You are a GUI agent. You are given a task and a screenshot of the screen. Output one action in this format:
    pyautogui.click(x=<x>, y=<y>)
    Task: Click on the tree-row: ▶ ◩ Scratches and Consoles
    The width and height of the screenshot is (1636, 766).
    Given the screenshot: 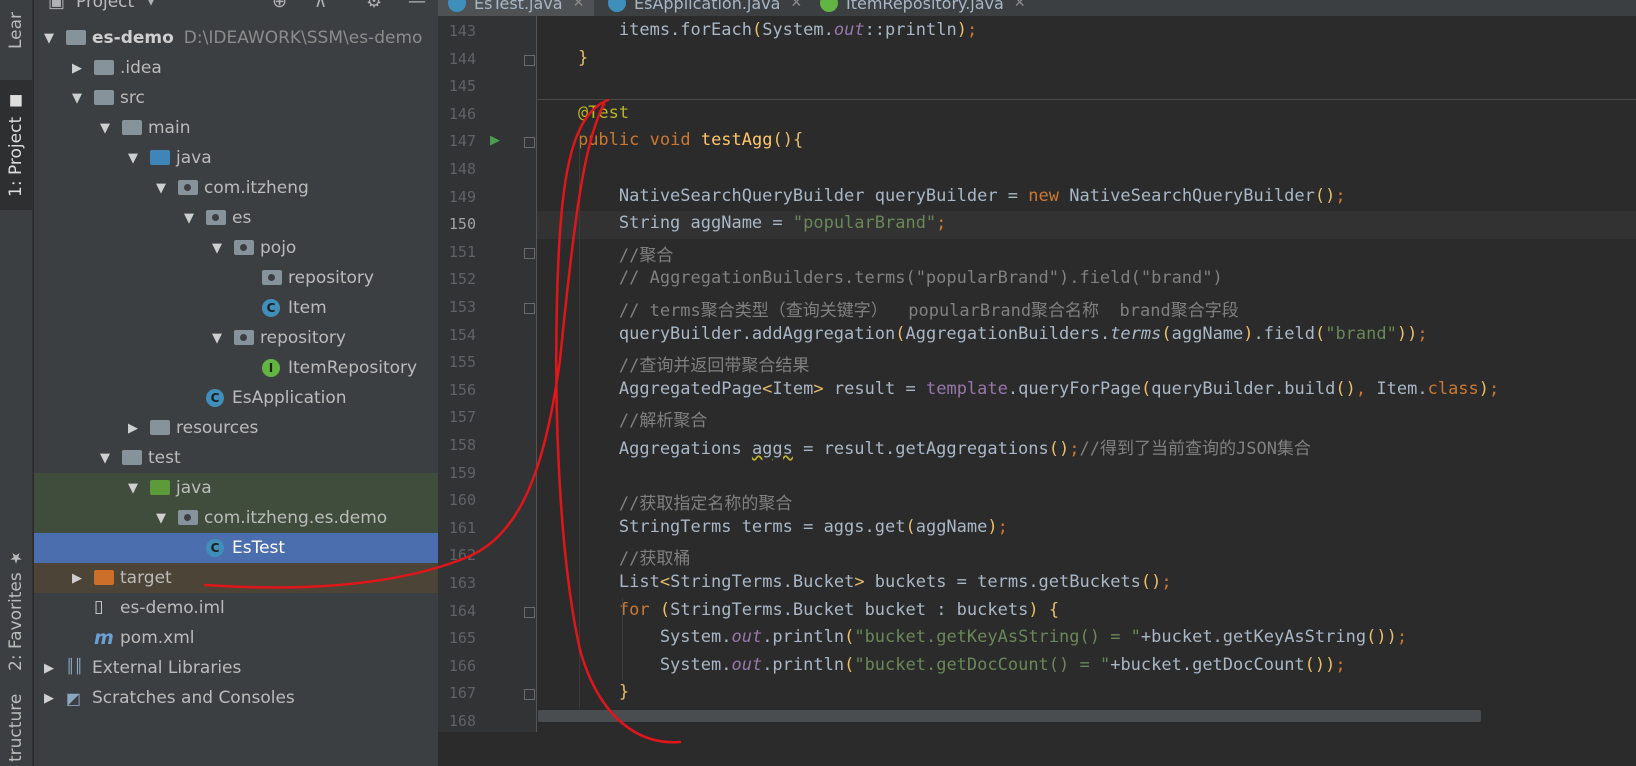 What is the action you would take?
    pyautogui.click(x=245, y=698)
    